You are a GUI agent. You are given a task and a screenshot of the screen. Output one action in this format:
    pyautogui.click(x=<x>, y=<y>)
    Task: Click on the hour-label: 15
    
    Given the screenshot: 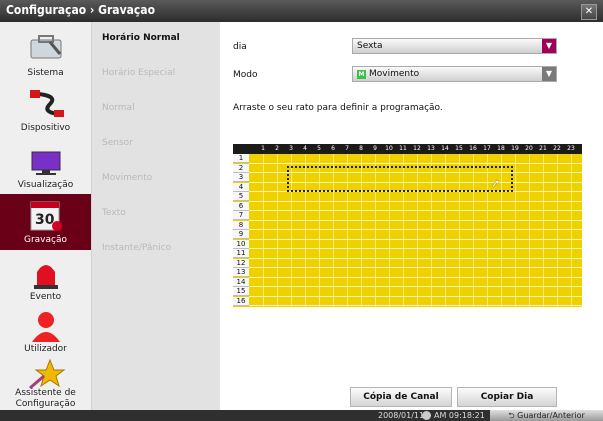 What is the action you would take?
    pyautogui.click(x=459, y=148)
    